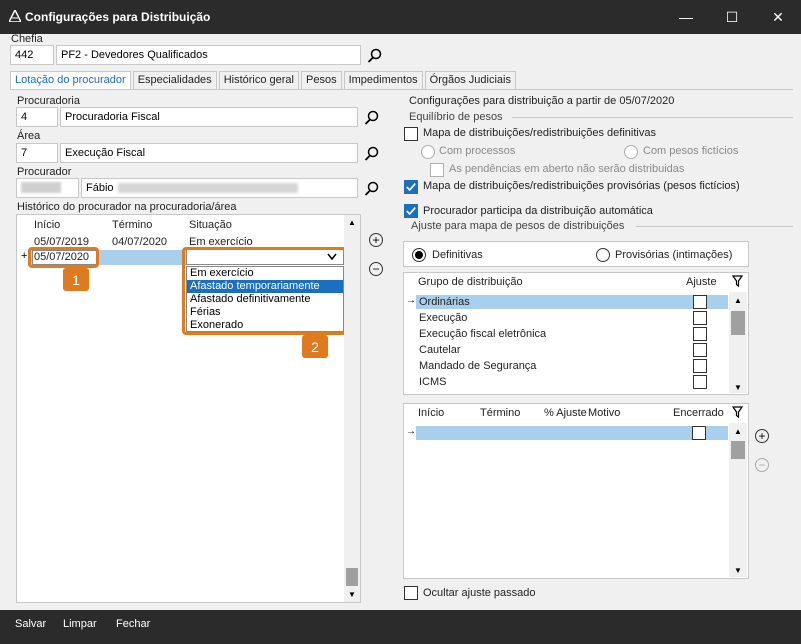 The height and width of the screenshot is (644, 801). Describe the element at coordinates (48, 101) in the screenshot. I see `procuradoria-label: Procuradoria` at that location.